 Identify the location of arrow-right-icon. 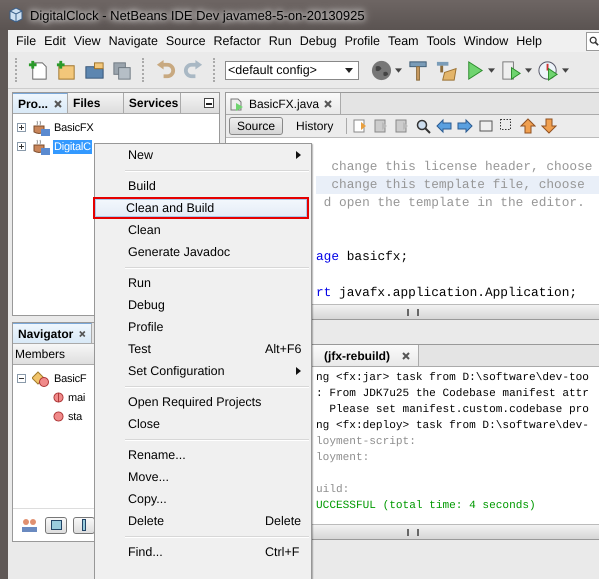
(465, 126).